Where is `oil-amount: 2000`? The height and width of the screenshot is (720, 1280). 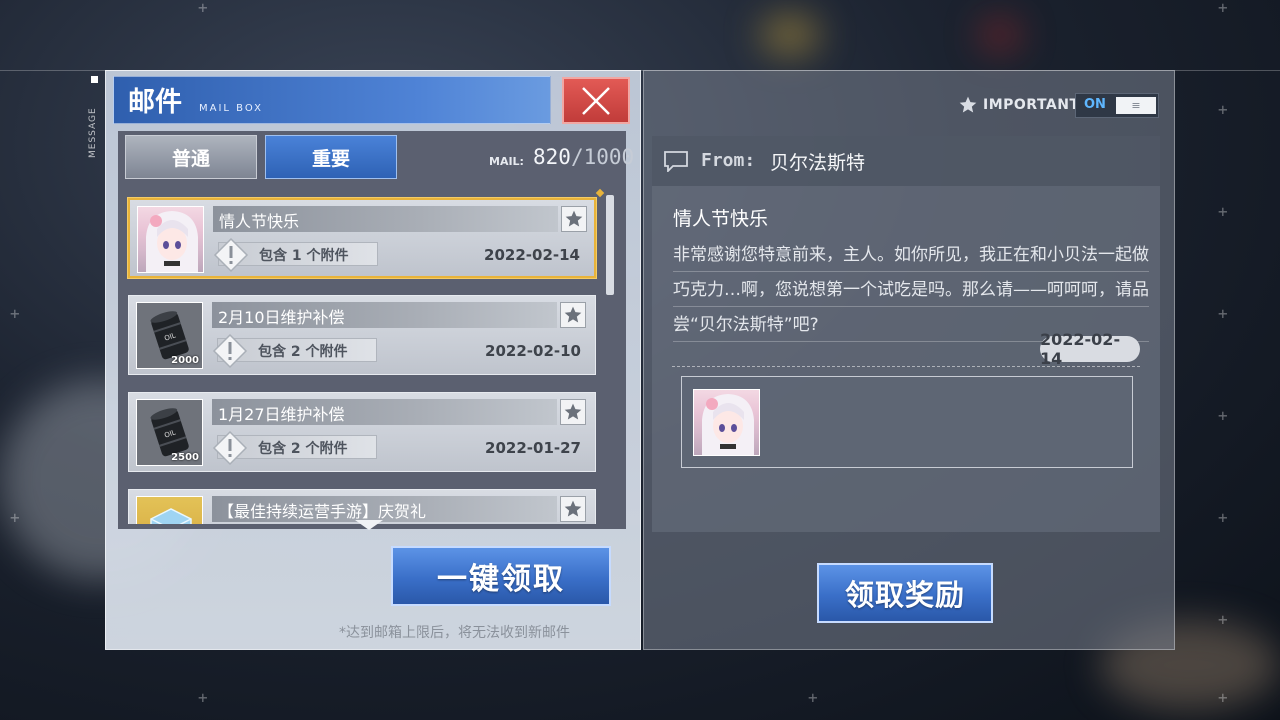 oil-amount: 2000 is located at coordinates (185, 360).